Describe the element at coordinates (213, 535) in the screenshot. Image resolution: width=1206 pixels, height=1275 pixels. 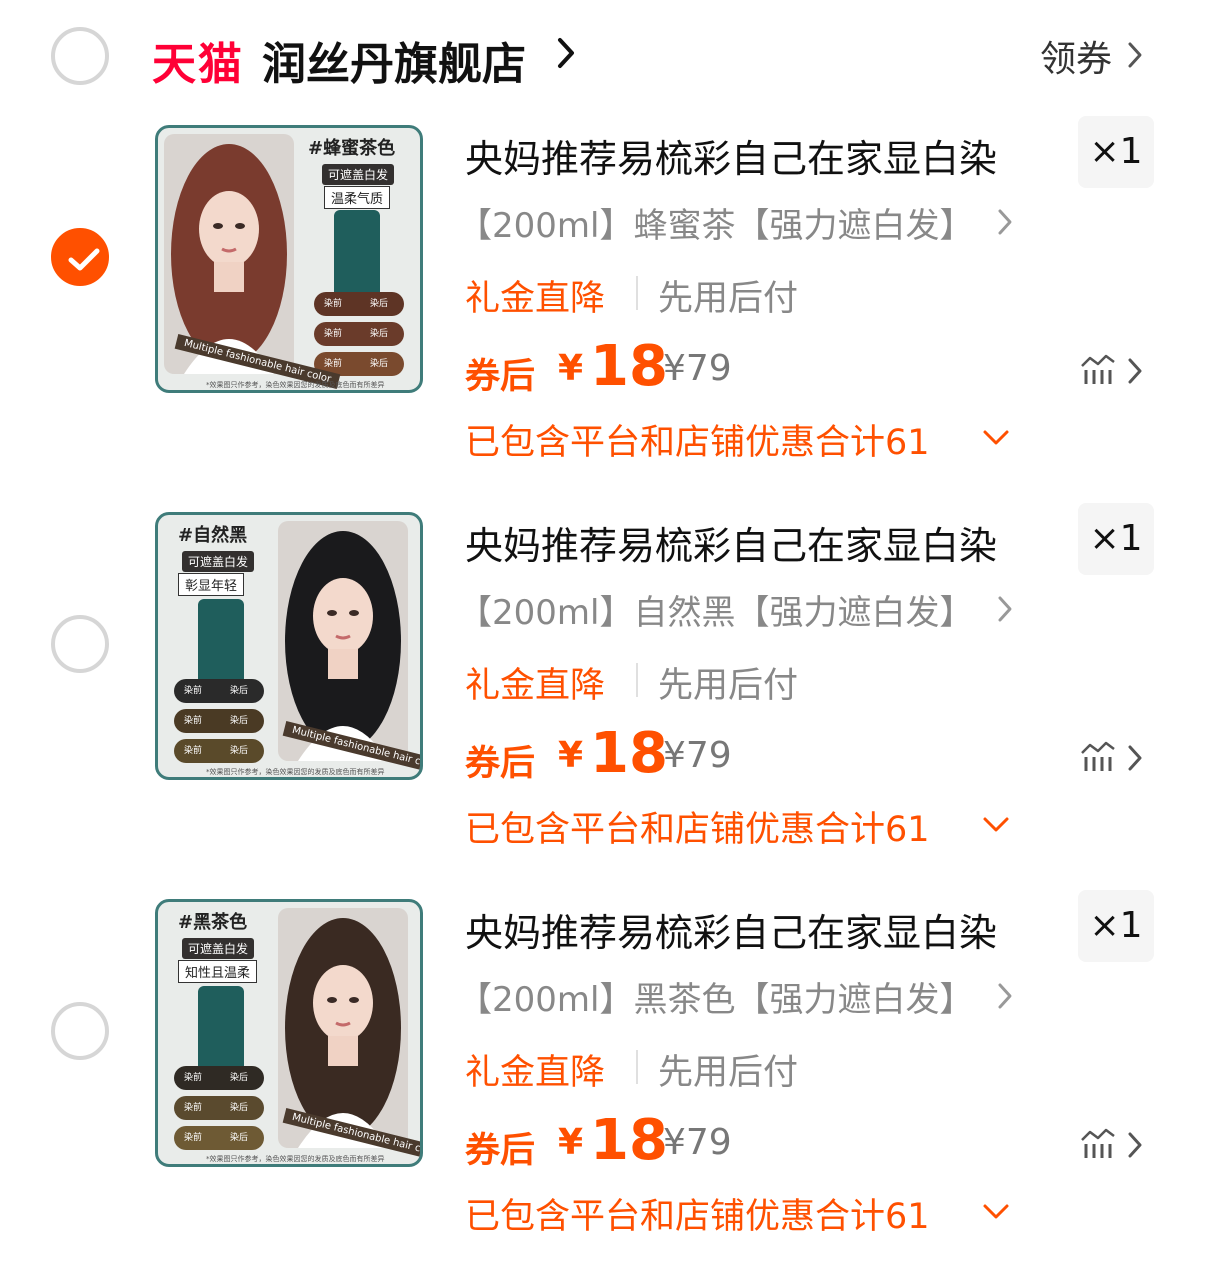
I see `color-tag: #自然黑` at that location.